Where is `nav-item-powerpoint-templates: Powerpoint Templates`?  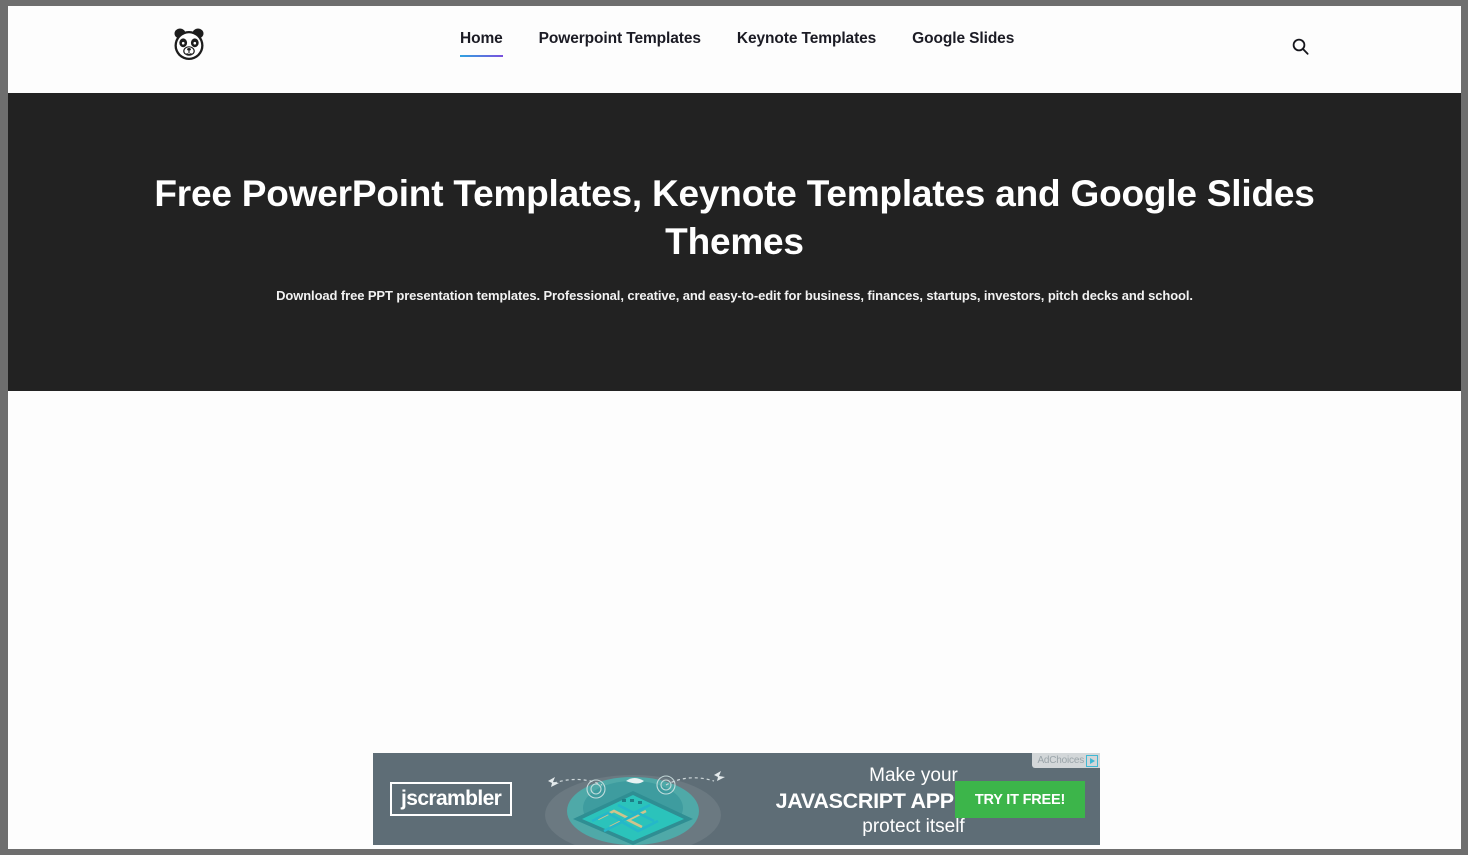 nav-item-powerpoint-templates: Powerpoint Templates is located at coordinates (620, 43).